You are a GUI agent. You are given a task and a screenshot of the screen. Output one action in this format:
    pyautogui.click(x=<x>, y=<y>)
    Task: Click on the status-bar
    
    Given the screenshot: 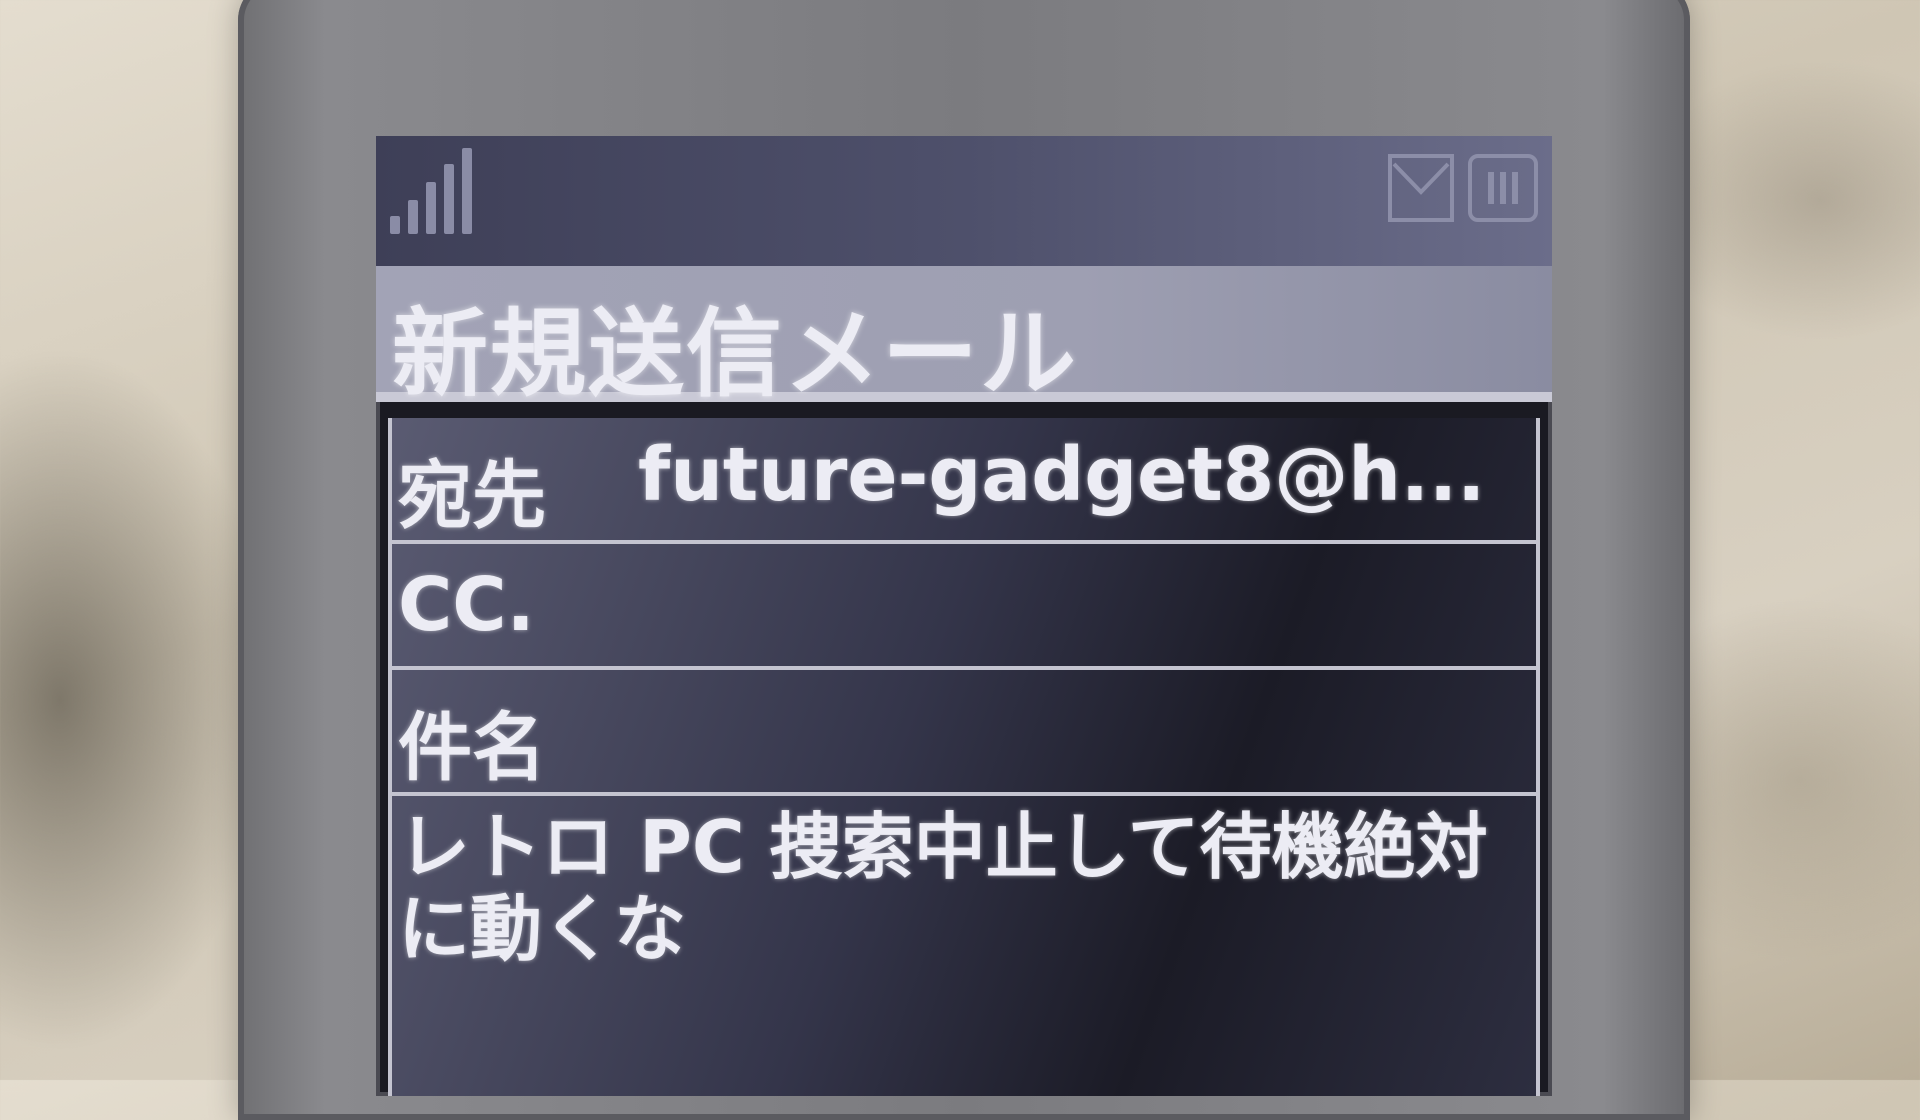 What is the action you would take?
    pyautogui.click(x=964, y=201)
    